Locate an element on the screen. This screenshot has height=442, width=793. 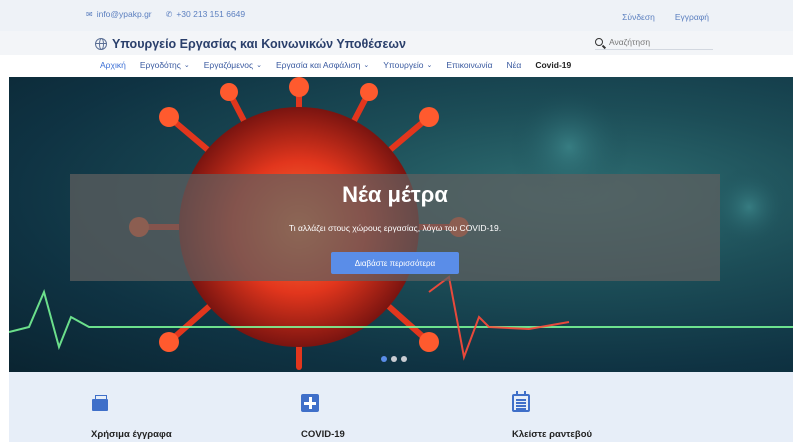
nav-label: Επικοινωνία is located at coordinates (469, 65).